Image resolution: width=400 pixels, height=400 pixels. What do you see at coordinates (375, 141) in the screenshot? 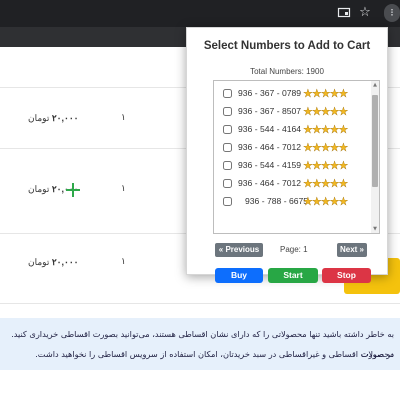
I see `scrollbar-thumb` at bounding box center [375, 141].